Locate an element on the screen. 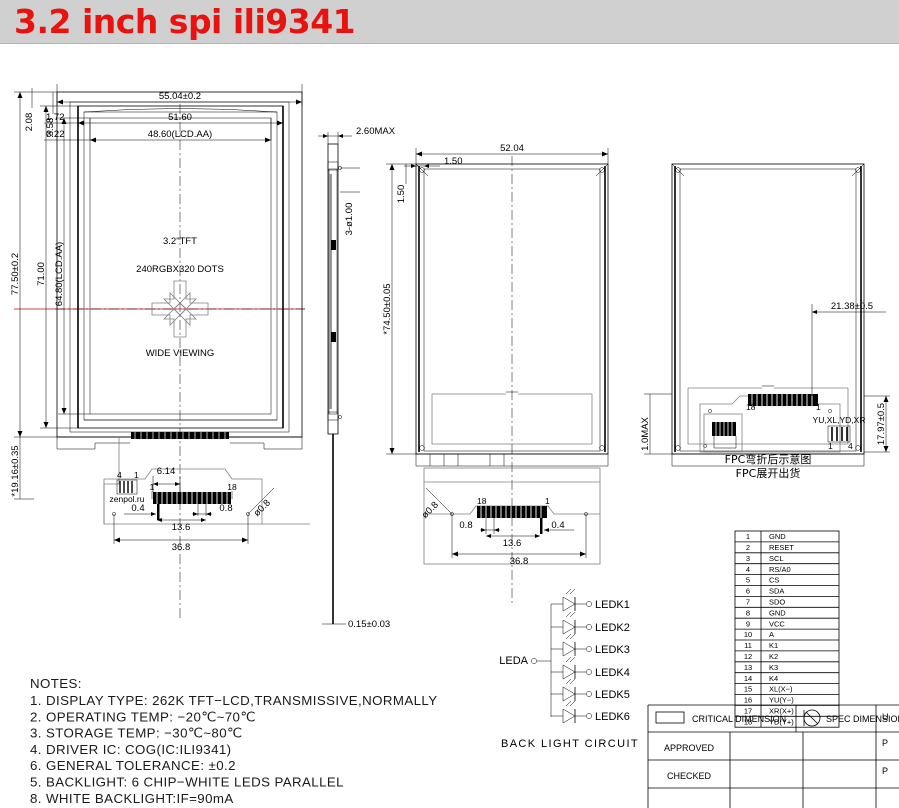  pin-name: XL(X−) is located at coordinates (781, 689).